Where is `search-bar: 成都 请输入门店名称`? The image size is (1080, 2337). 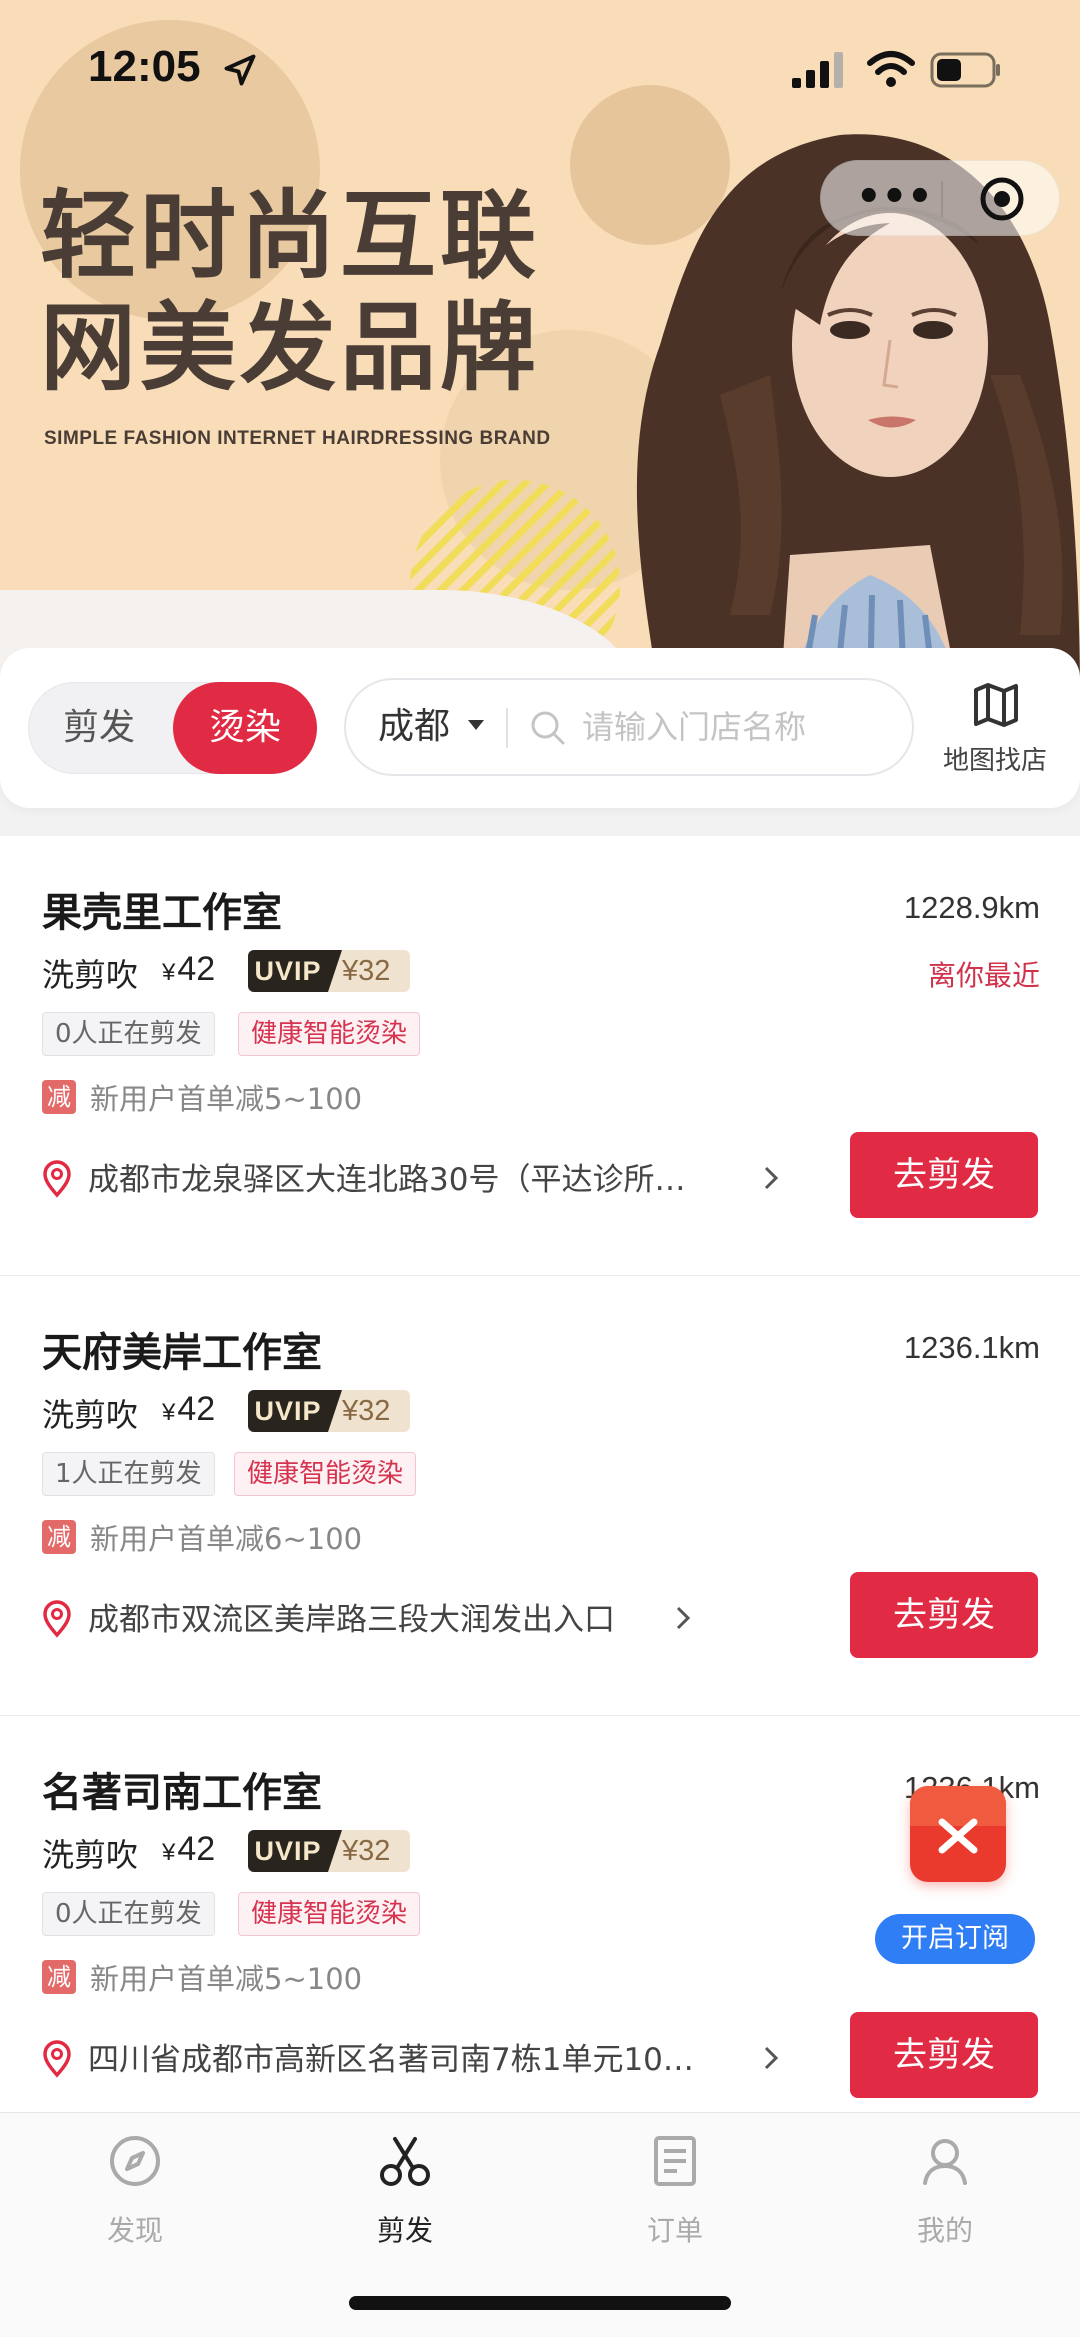
search-bar: 成都 请输入门店名称 is located at coordinates (629, 727).